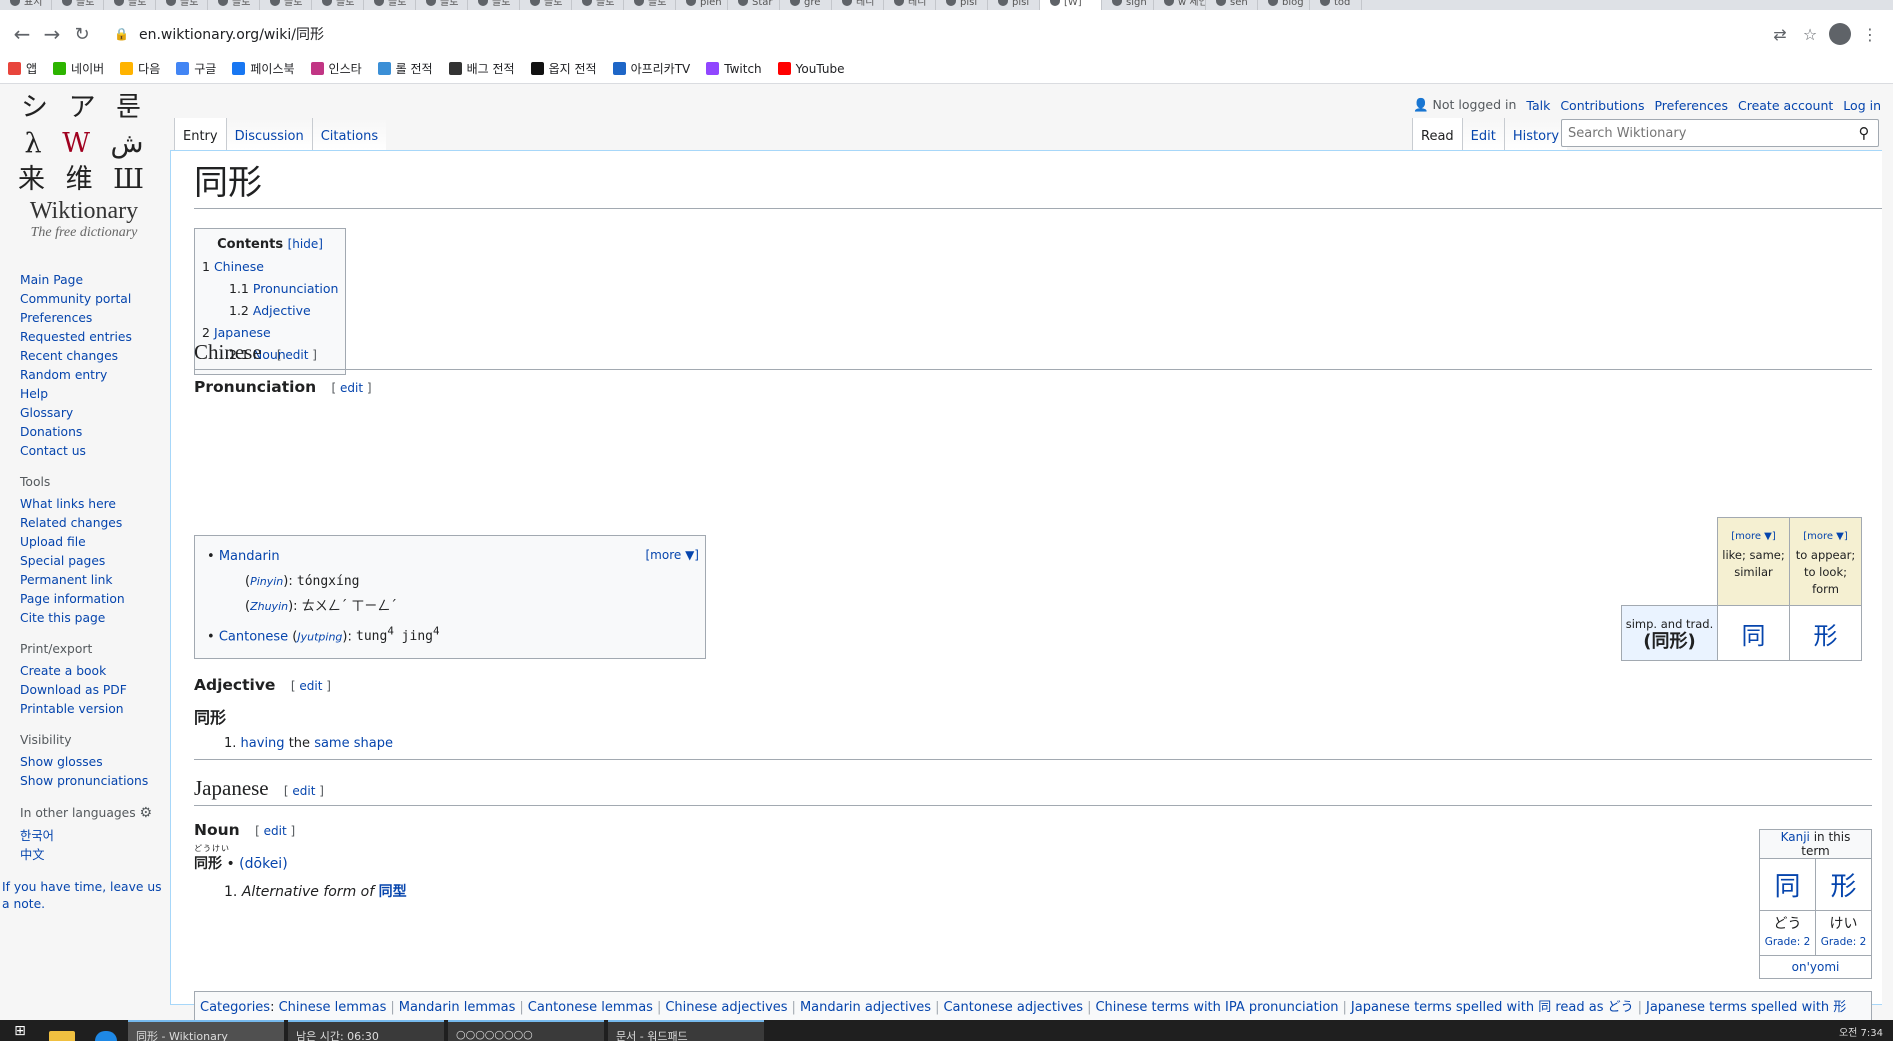 The image size is (1893, 1041). I want to click on tab-entry: Entry, so click(200, 134).